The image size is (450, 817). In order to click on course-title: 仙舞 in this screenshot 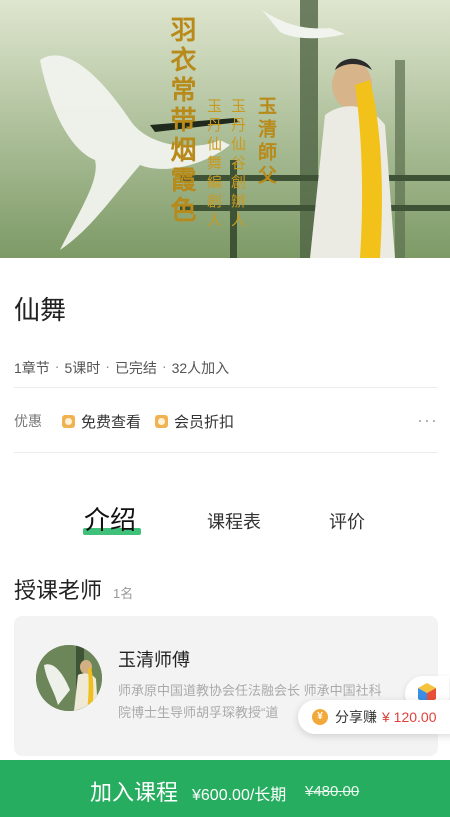, I will do `click(40, 310)`.